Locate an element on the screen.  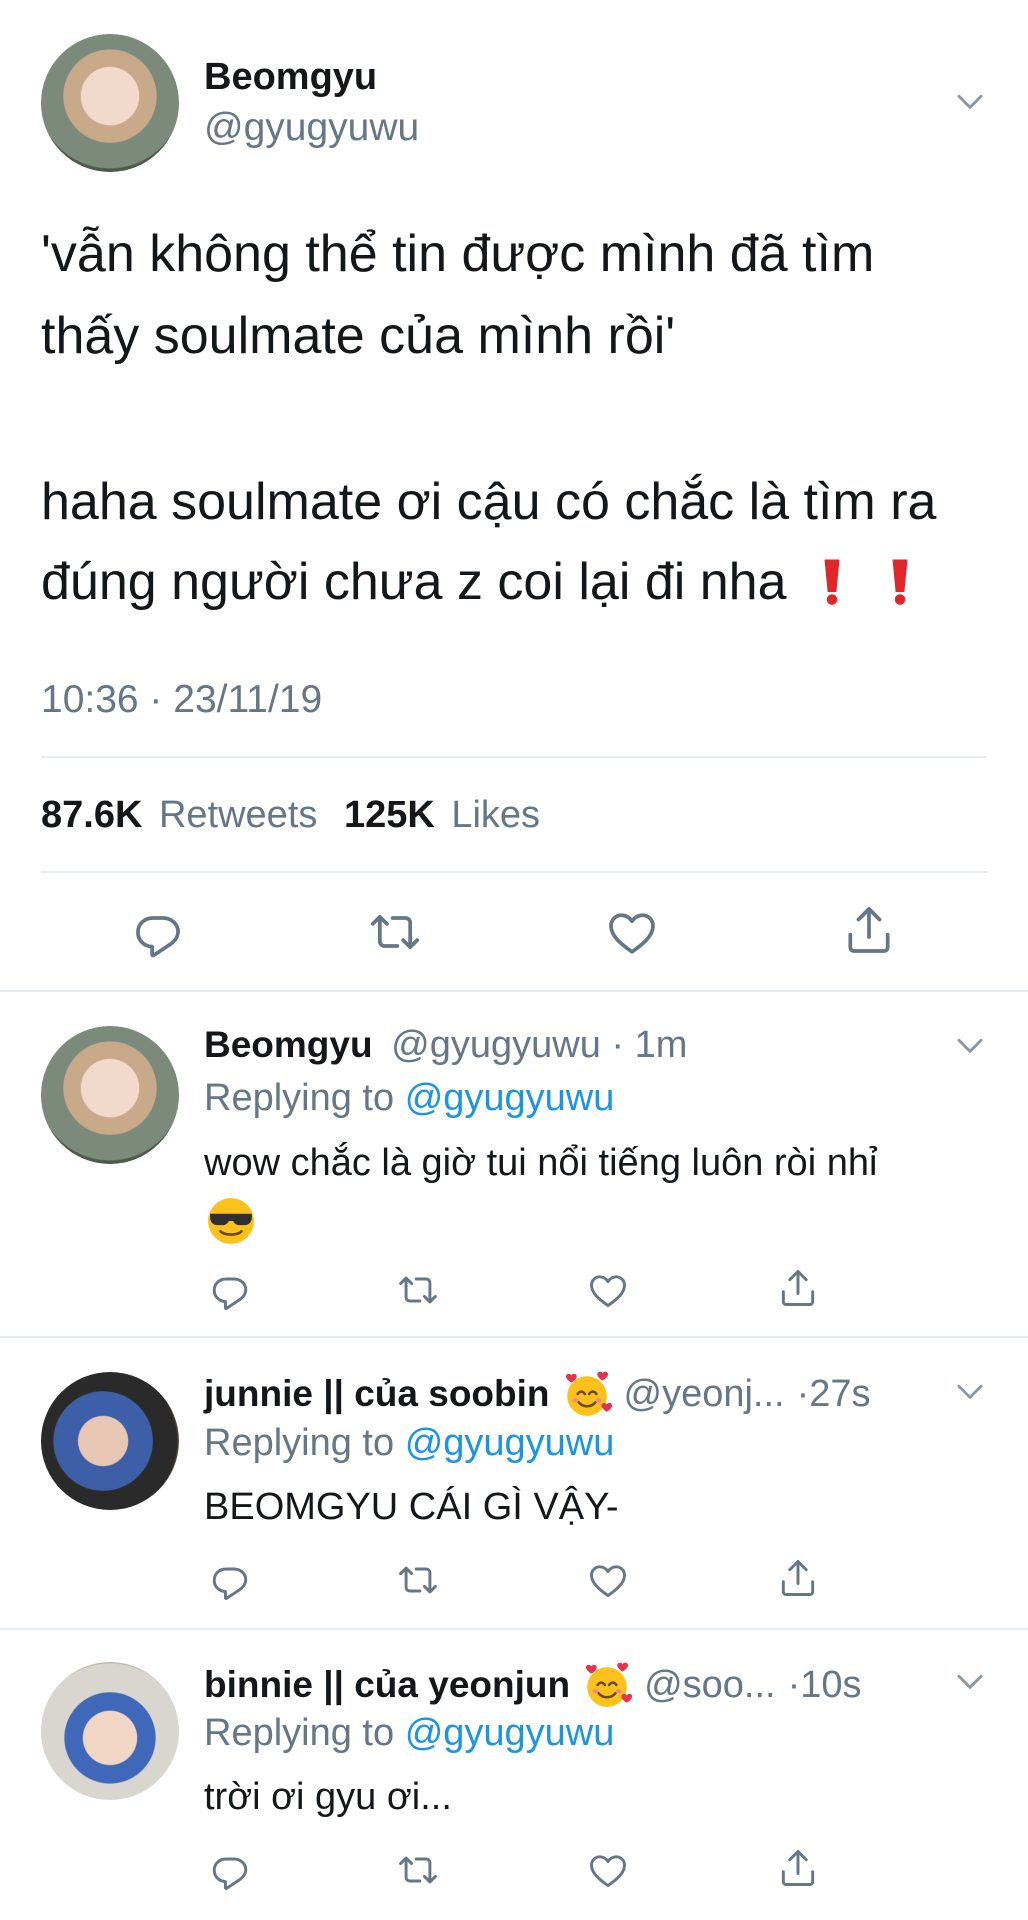
tweet-text-line-2: thấy soulmate của mình rồi' is located at coordinates (358, 336).